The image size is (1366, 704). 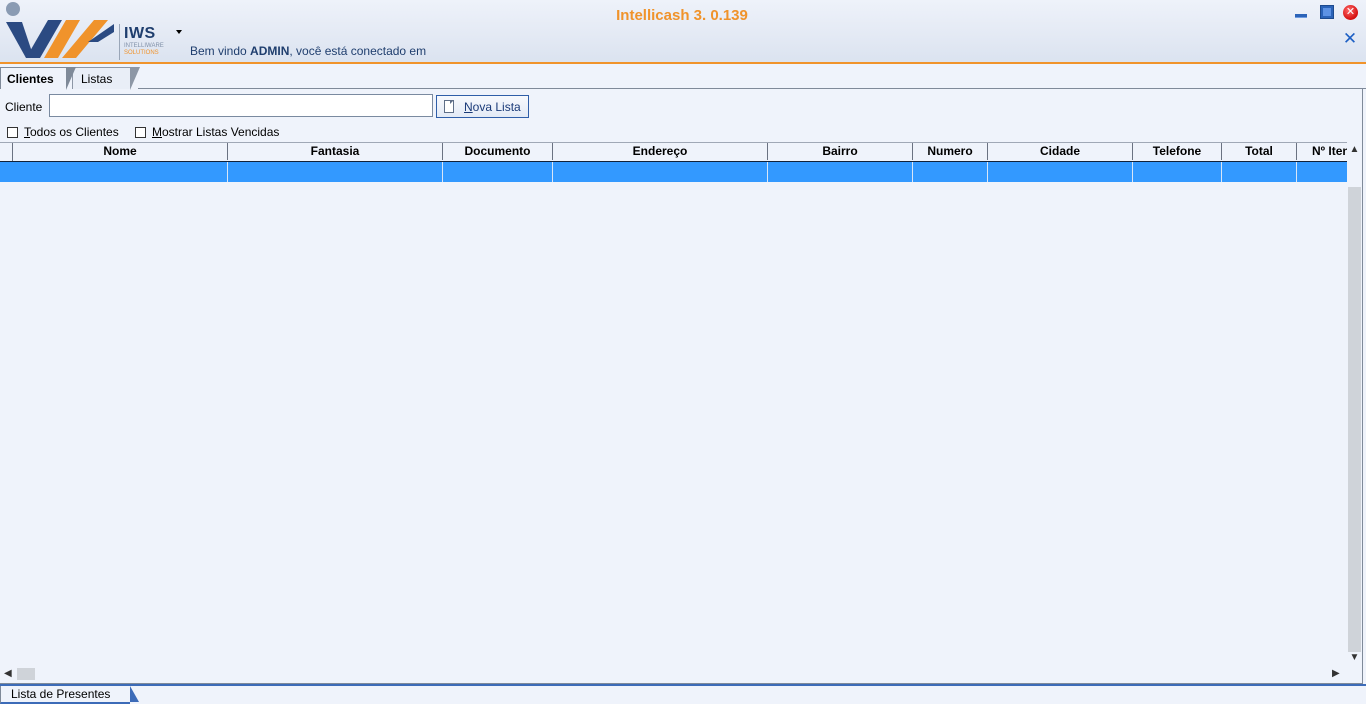 What do you see at coordinates (1060, 151) in the screenshot?
I see `col-header-cidade: Cidade` at bounding box center [1060, 151].